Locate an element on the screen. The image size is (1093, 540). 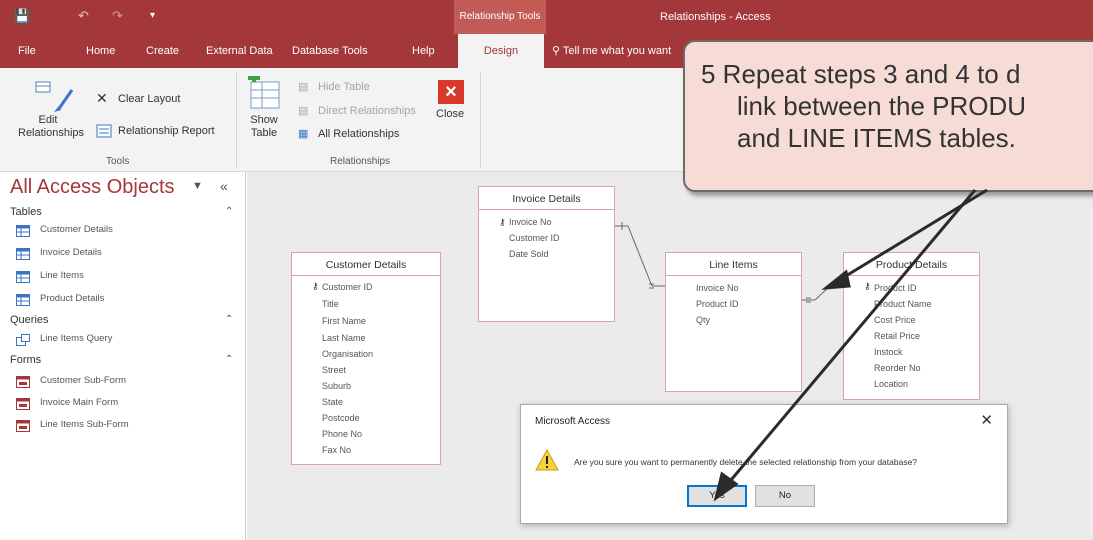
nav-section-forms: Forms is located at coordinates (25, 360).